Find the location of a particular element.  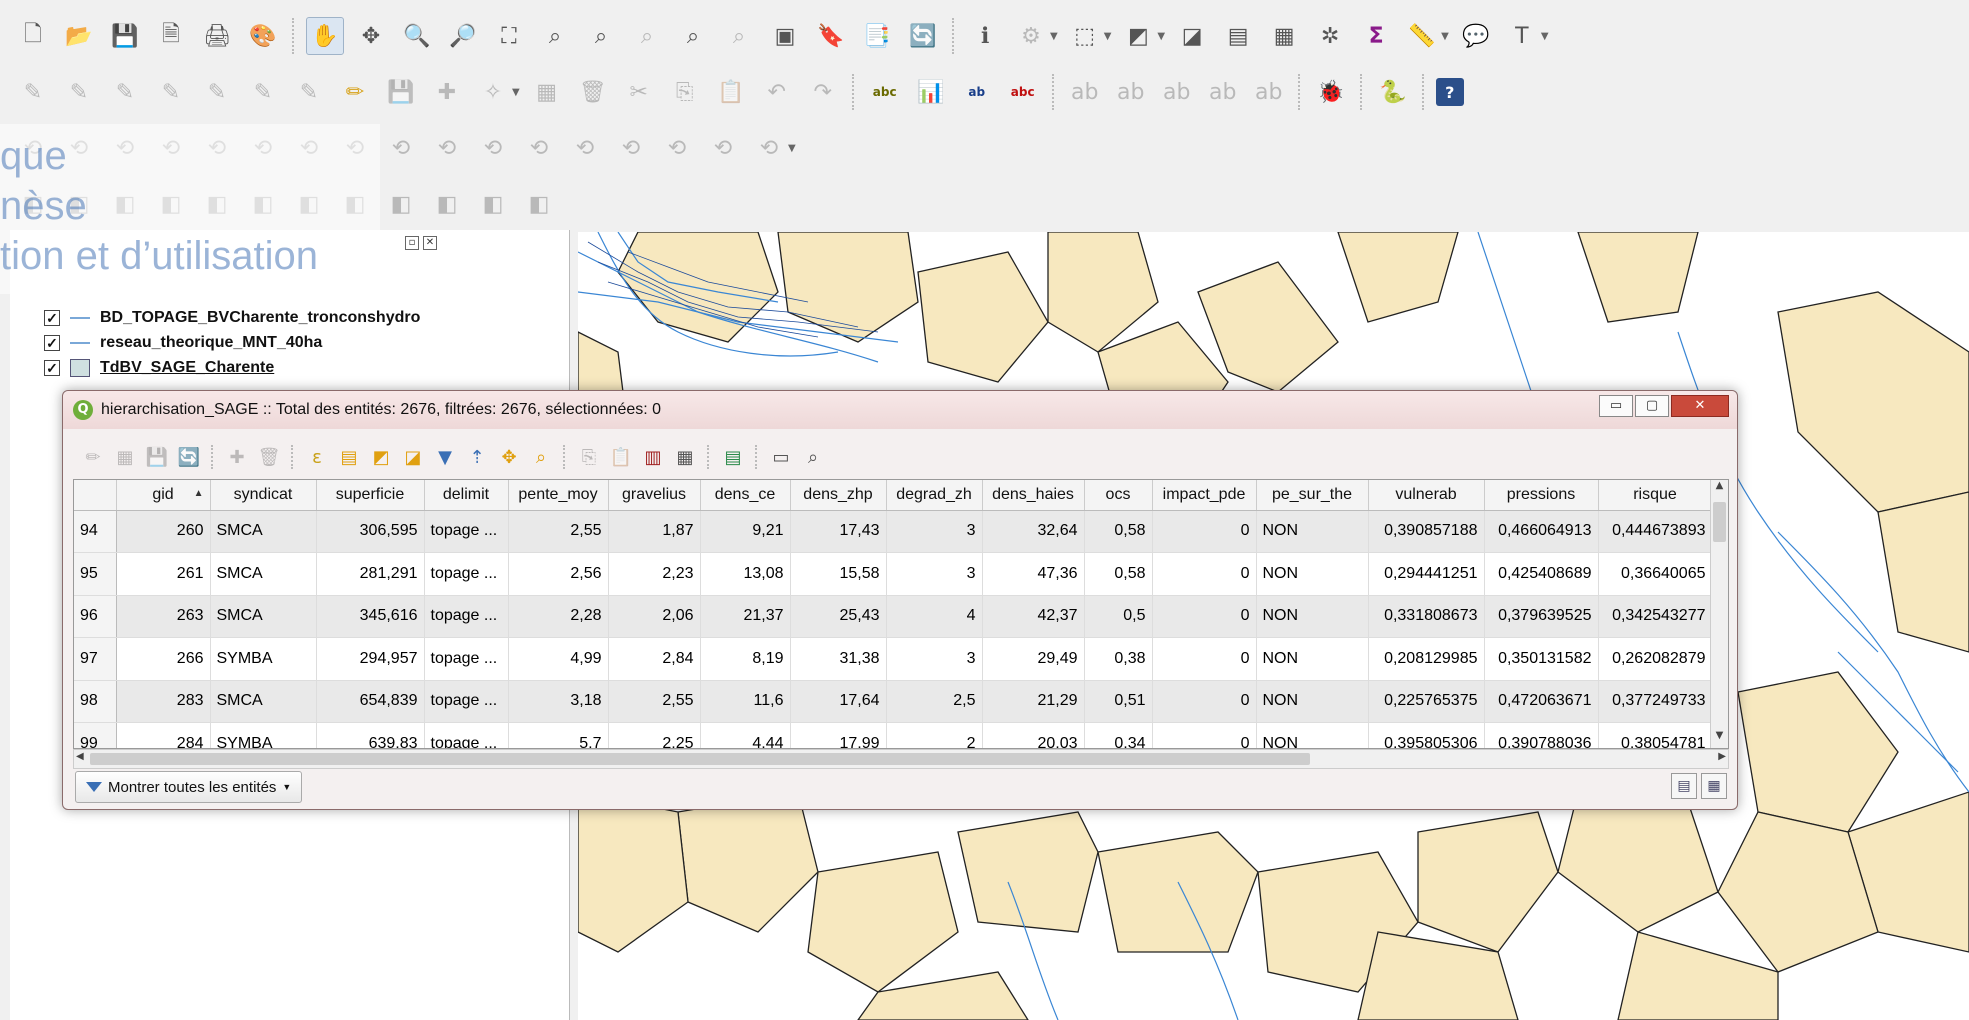

paste-icon: 📋 is located at coordinates (731, 92).